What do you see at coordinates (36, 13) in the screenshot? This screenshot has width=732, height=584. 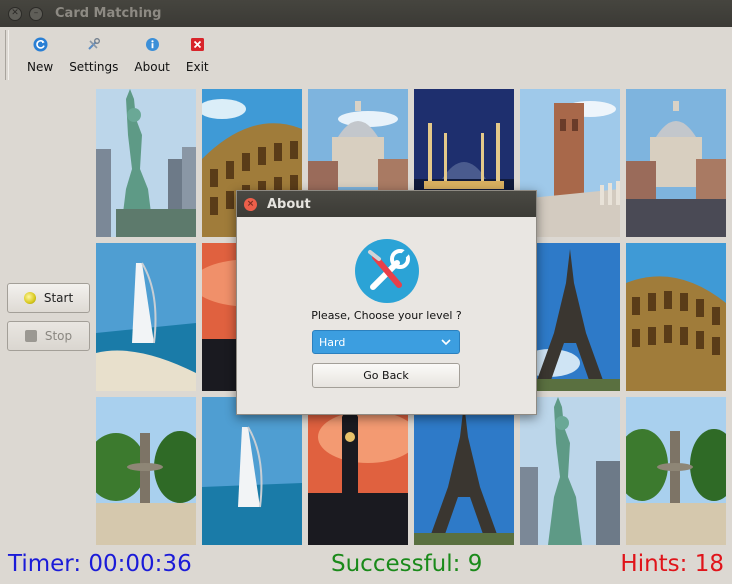 I see `window-minimize-button: –` at bounding box center [36, 13].